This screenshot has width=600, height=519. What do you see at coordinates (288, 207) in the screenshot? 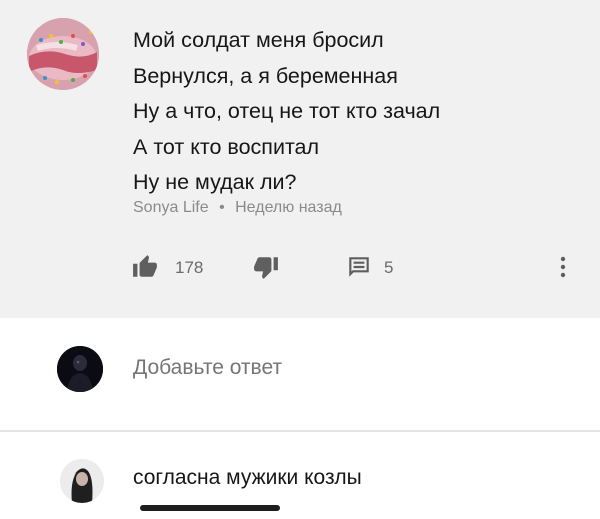
I see `comment-time: Неделю назад` at bounding box center [288, 207].